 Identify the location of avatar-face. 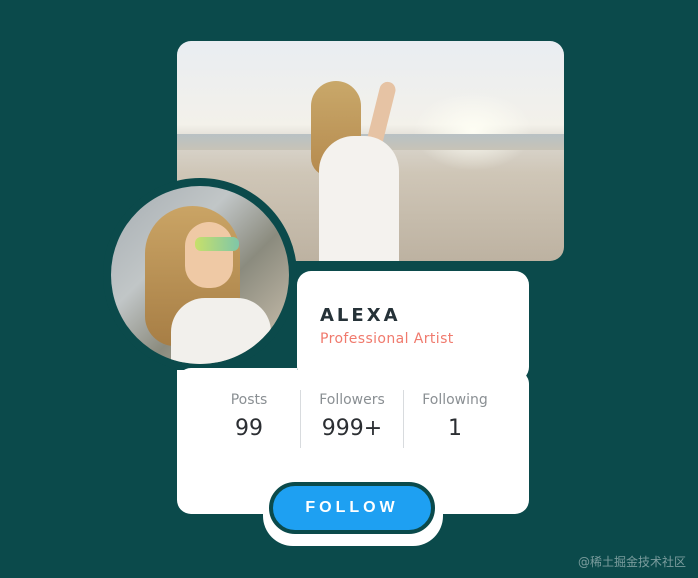
(209, 255).